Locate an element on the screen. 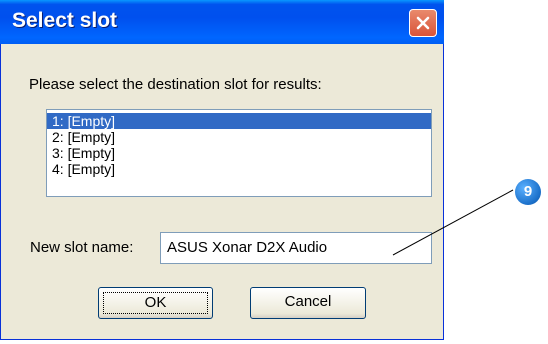 Image resolution: width=548 pixels, height=344 pixels. callout-leader-line is located at coordinates (453, 222).